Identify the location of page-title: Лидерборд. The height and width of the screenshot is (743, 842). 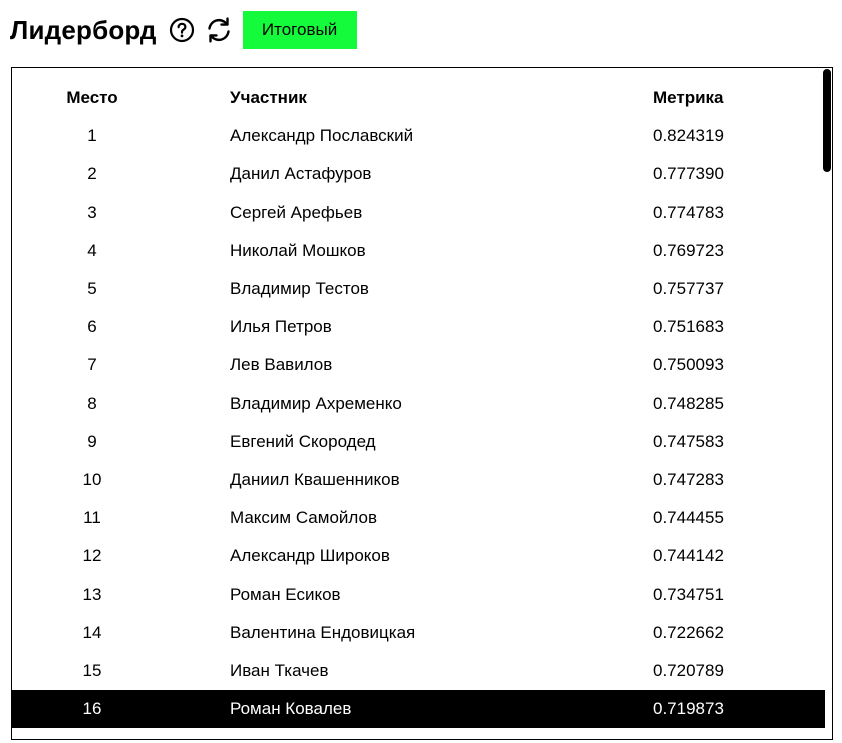
(83, 30).